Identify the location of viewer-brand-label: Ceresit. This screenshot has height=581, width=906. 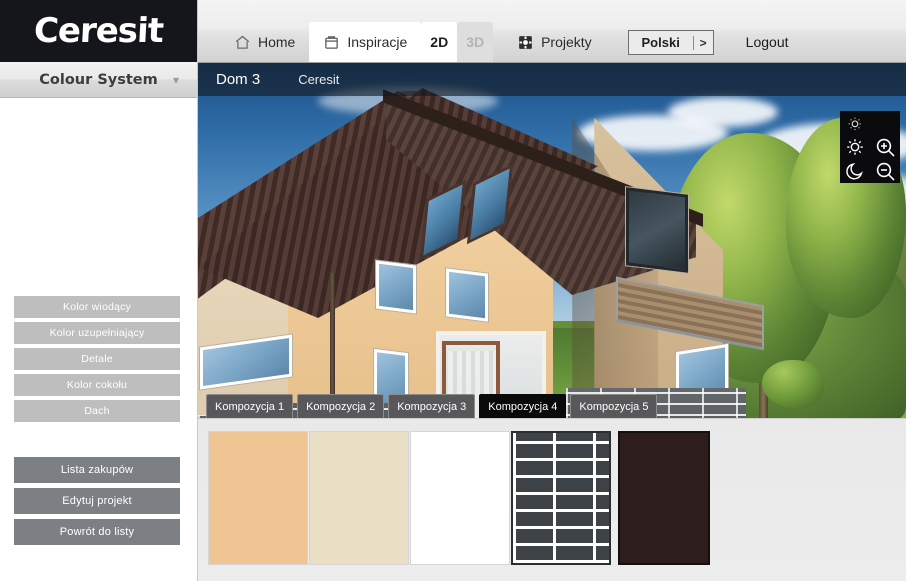
(319, 79).